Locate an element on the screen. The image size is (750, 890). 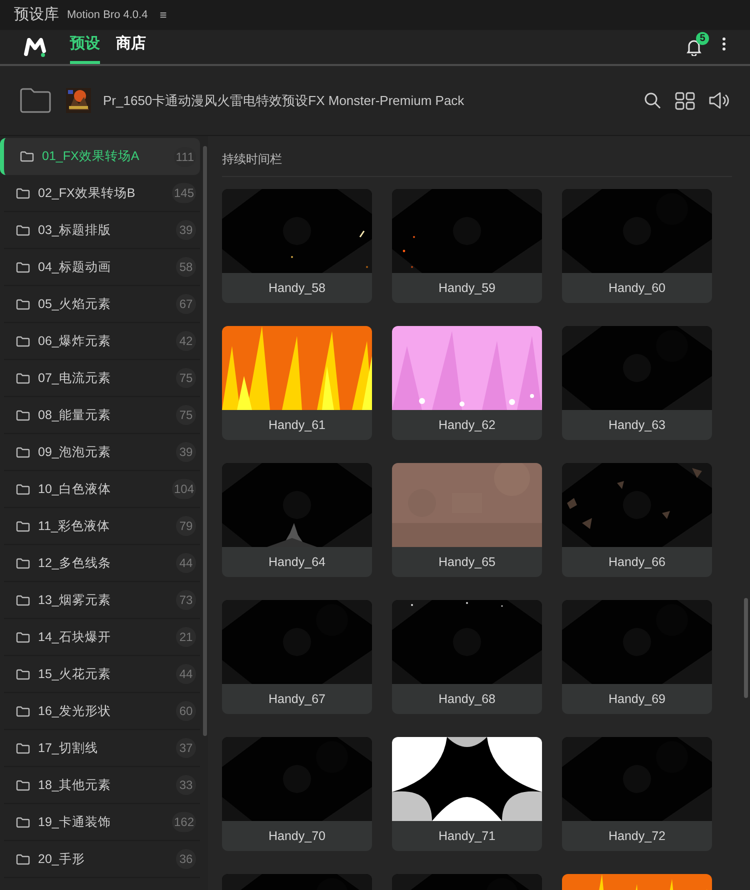
preset-label: Handy_66 is located at coordinates (637, 562).